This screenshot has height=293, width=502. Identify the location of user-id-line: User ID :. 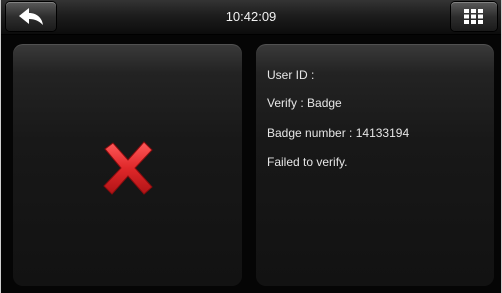
(291, 75).